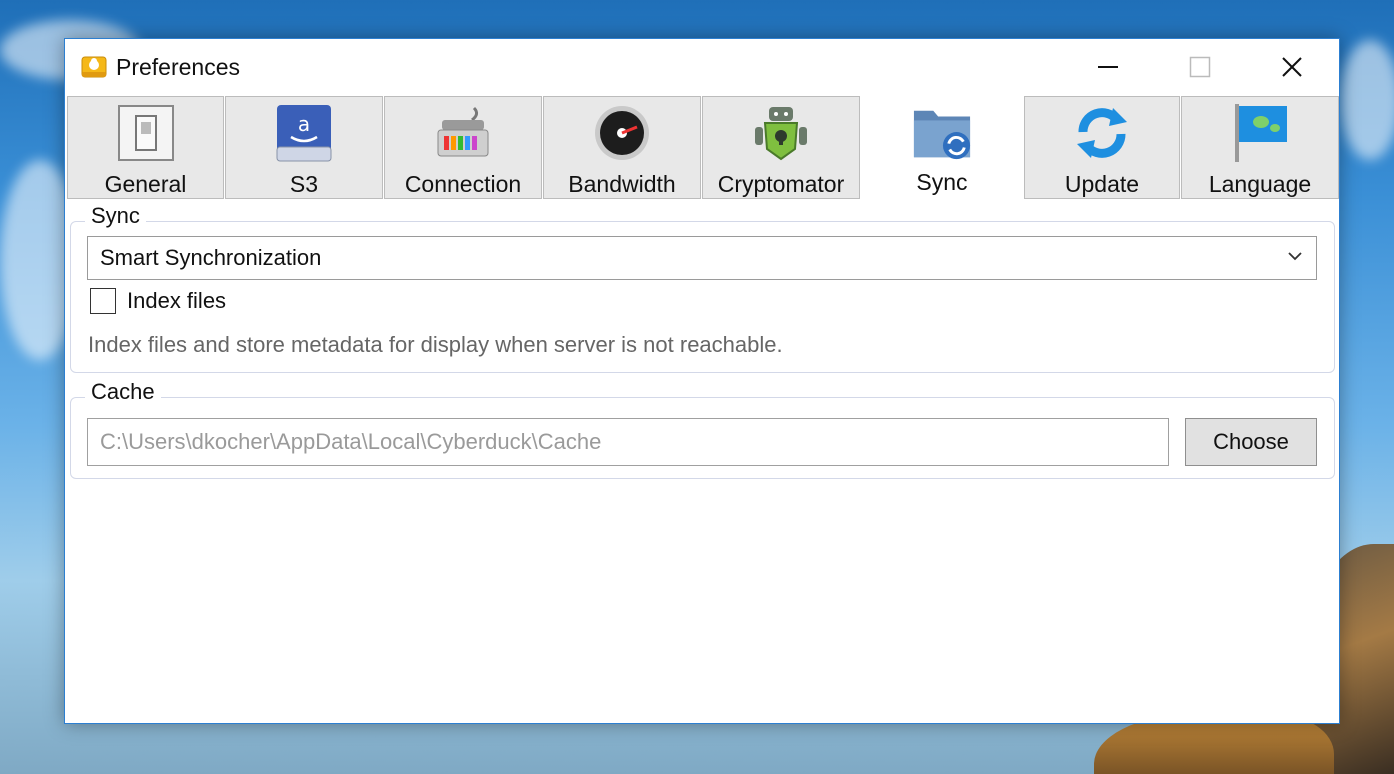 This screenshot has height=774, width=1394. What do you see at coordinates (463, 184) in the screenshot?
I see `tab-label: Connection` at bounding box center [463, 184].